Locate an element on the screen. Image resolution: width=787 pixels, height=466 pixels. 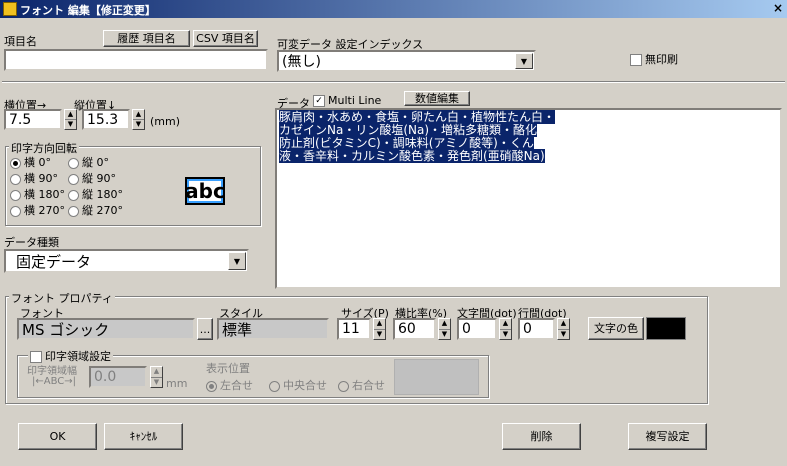
data-line: 豚肩肉・水あめ・食塩・卵たん白・植物性たん白・ is located at coordinates (417, 117).